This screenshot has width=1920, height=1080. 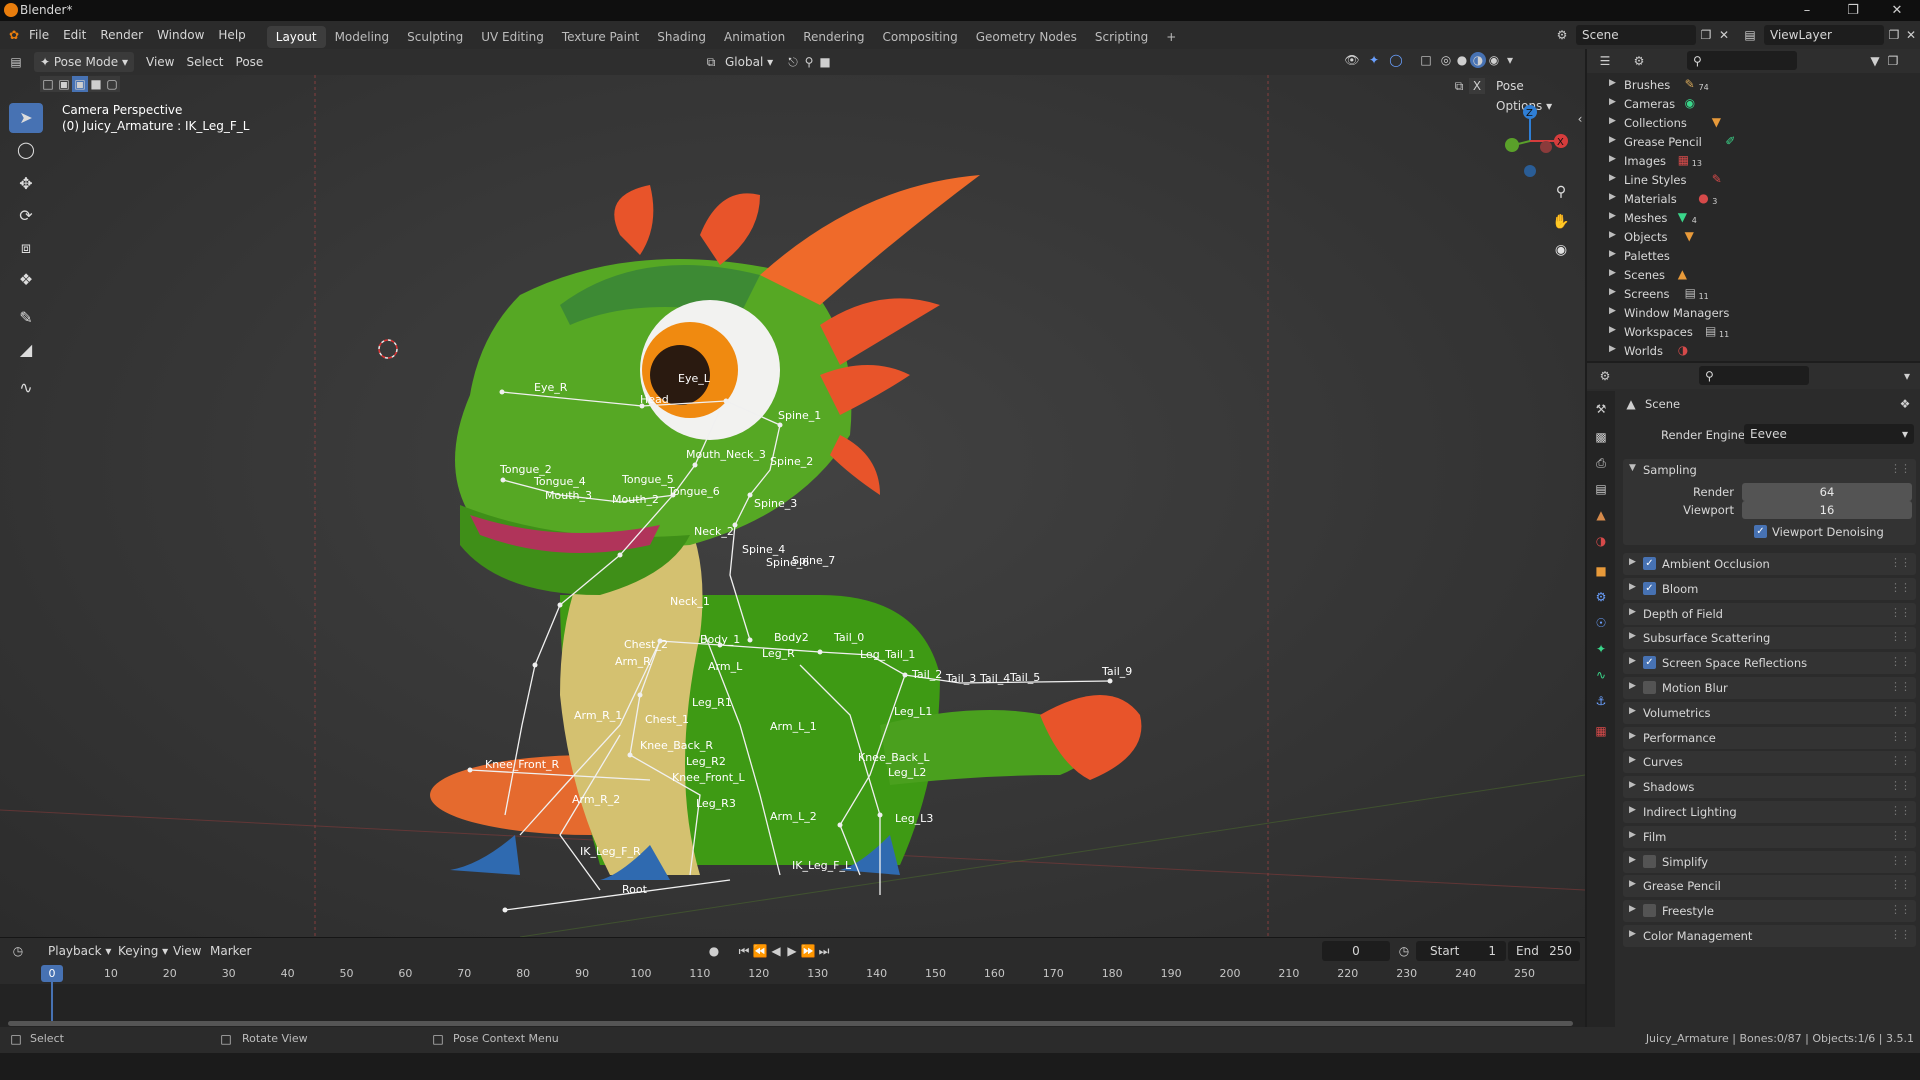 What do you see at coordinates (121, 35) in the screenshot?
I see `menu-render: Render` at bounding box center [121, 35].